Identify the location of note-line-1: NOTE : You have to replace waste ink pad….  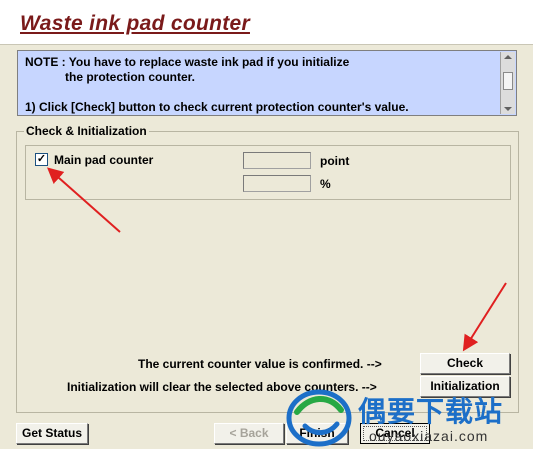
(187, 62).